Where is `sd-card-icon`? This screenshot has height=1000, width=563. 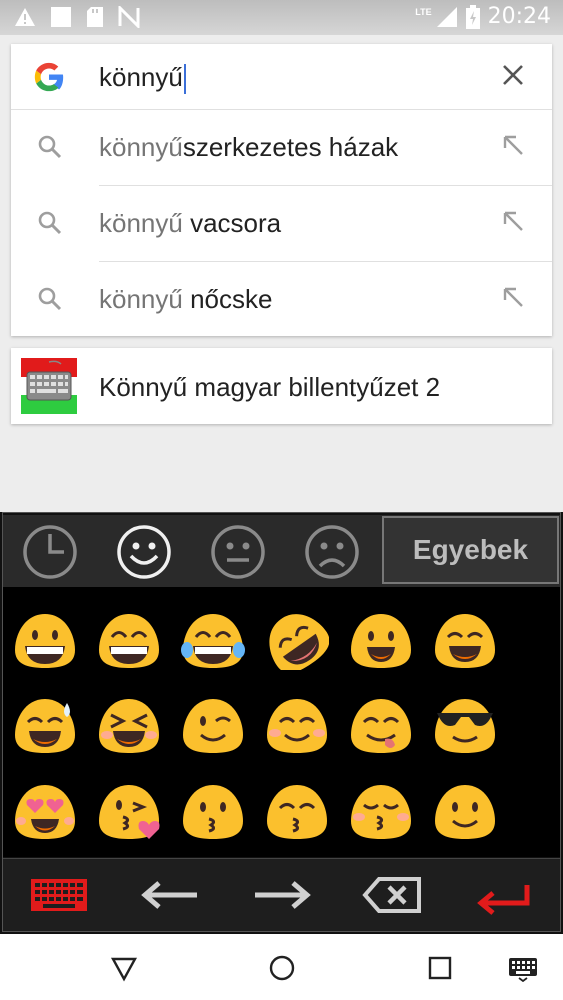 sd-card-icon is located at coordinates (95, 17).